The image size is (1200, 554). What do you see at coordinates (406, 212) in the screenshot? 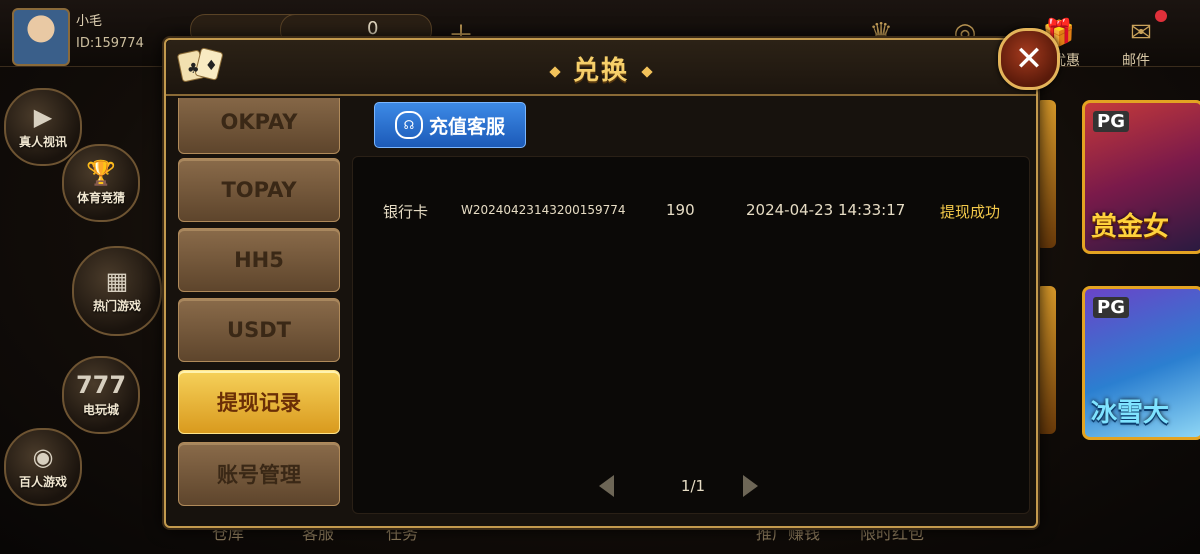
I see `record-type: 银行卡` at bounding box center [406, 212].